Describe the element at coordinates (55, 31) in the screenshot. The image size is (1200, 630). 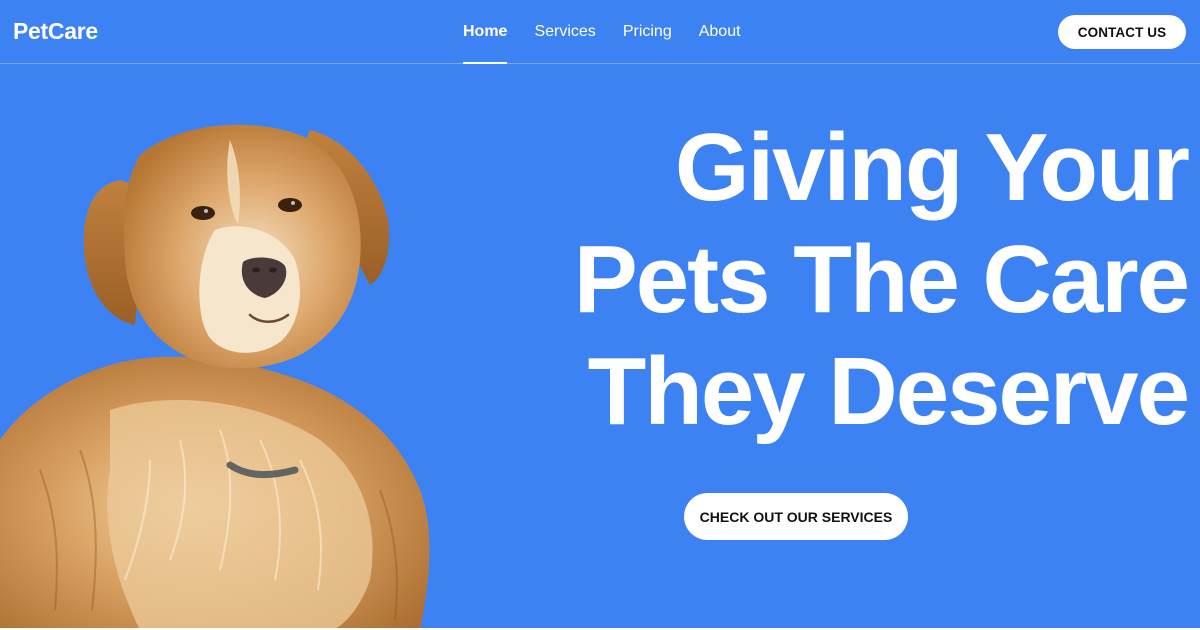
I see `brand-logo: PetCare` at that location.